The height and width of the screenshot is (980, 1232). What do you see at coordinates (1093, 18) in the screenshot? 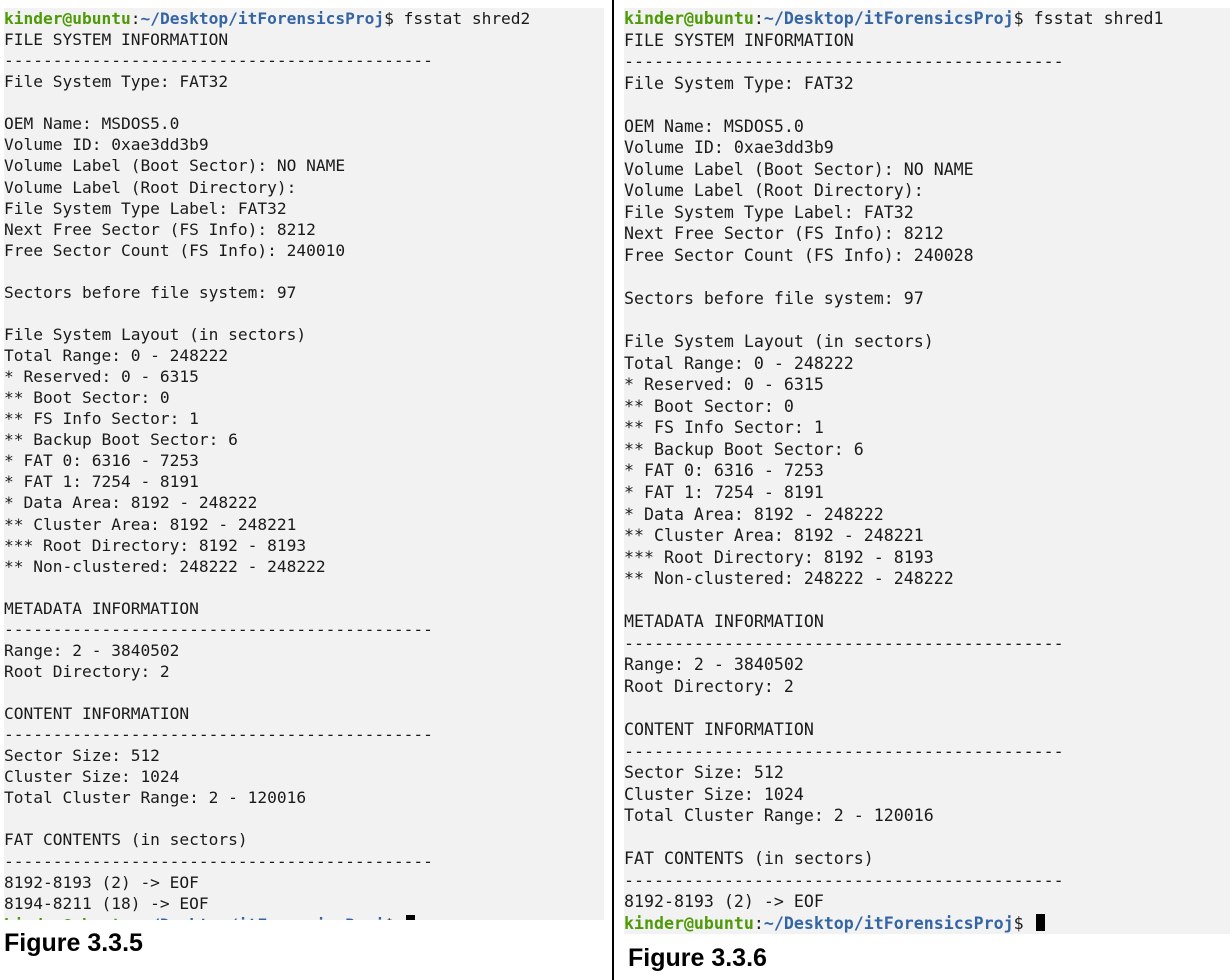
I see `command-text: fsstat shred1` at bounding box center [1093, 18].